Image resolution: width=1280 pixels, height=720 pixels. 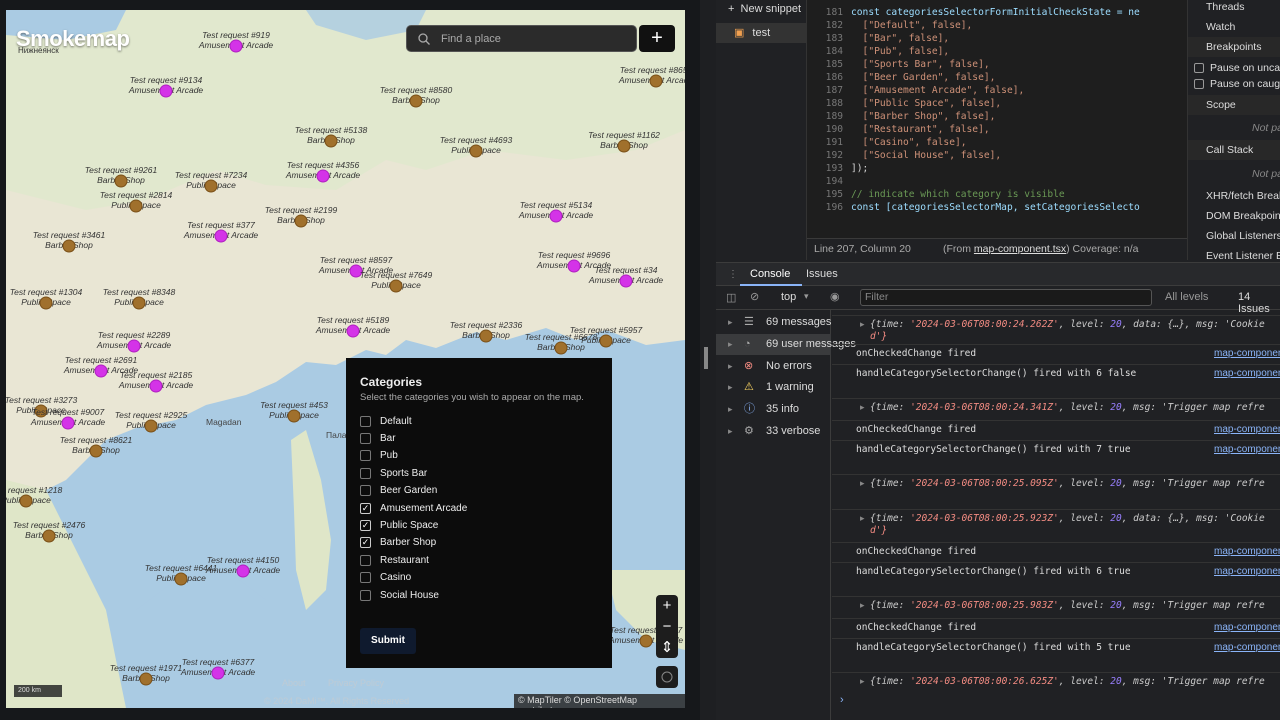 I want to click on category-option: ✓ Public Space, so click(x=399, y=525).